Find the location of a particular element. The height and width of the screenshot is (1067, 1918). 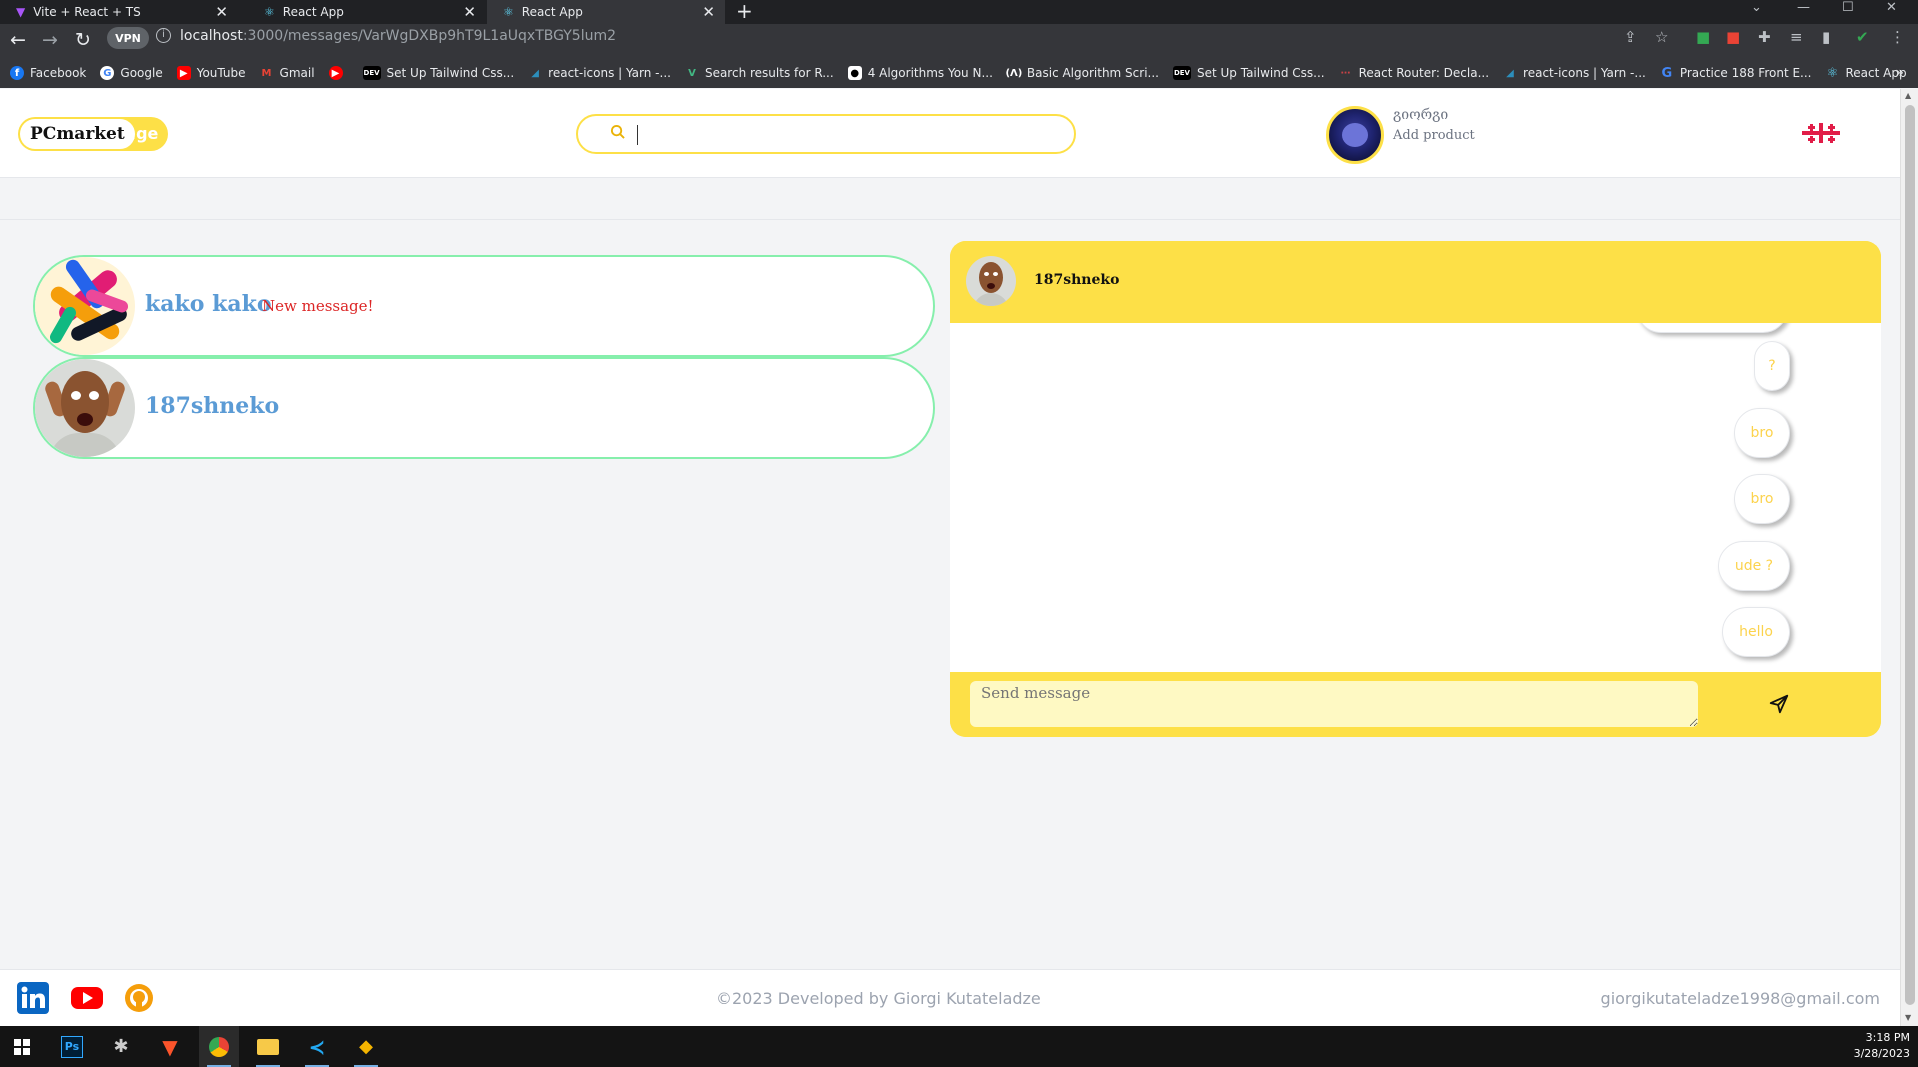

page-scrollbar: ▲ ▼ is located at coordinates (1909, 557).